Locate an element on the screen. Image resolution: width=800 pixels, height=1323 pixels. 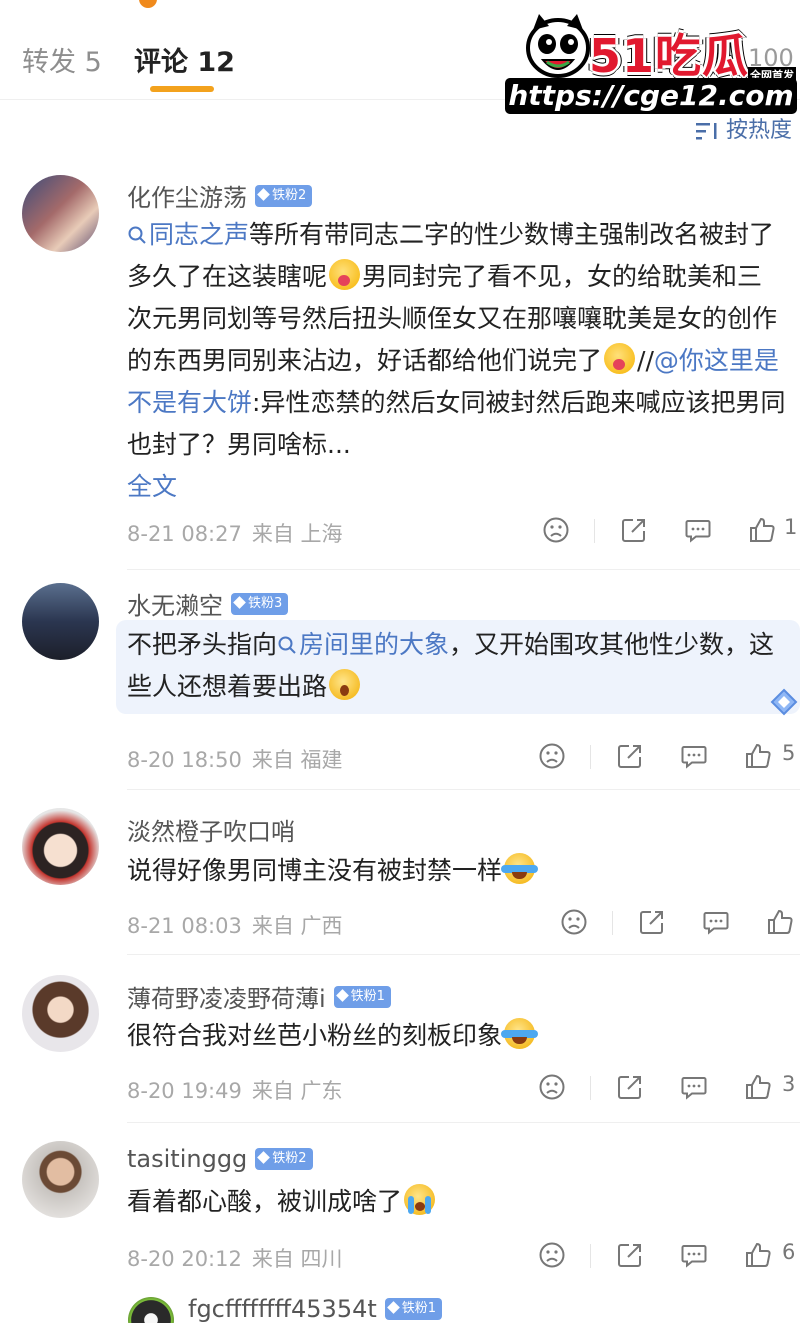
sort-button: 按热度 is located at coordinates (744, 128).